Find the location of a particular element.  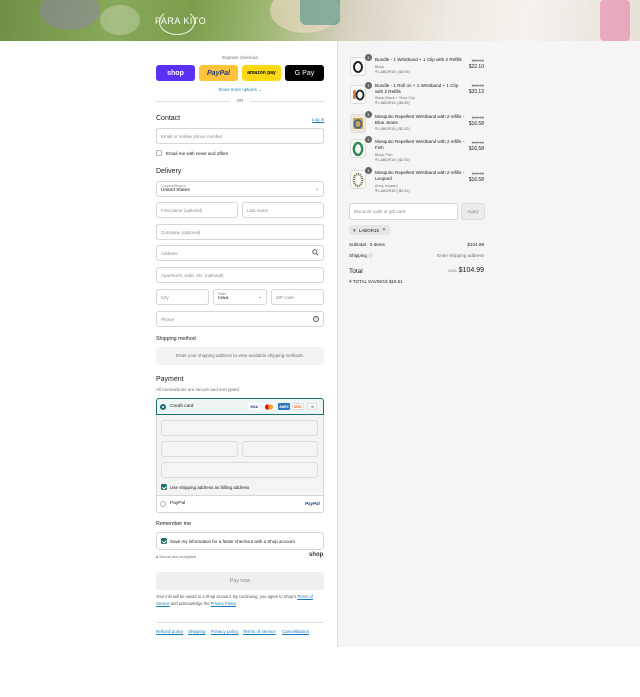

last-name-field: Last name is located at coordinates (283, 210).